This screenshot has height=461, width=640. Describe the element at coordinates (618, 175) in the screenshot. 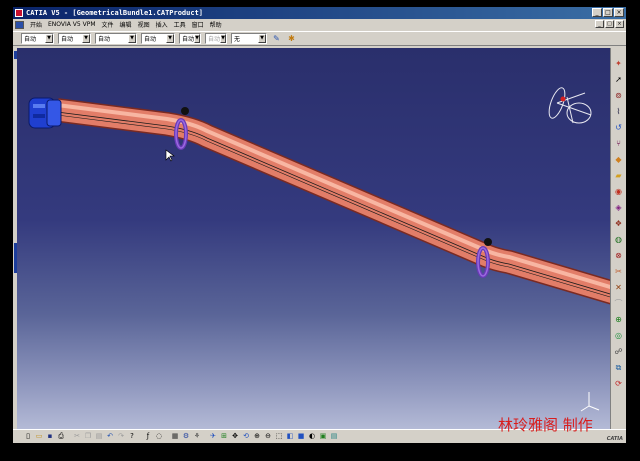

I see `folder-icon: ▰` at that location.